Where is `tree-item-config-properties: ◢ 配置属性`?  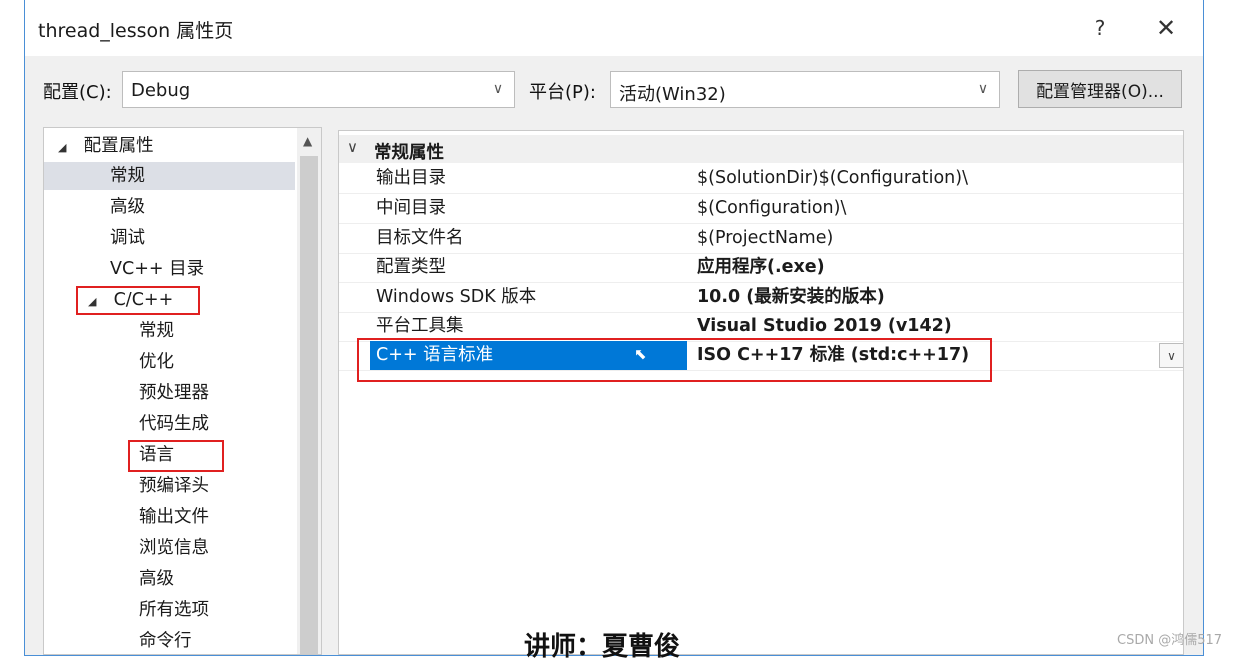
tree-item-config-properties: ◢ 配置属性 is located at coordinates (106, 146).